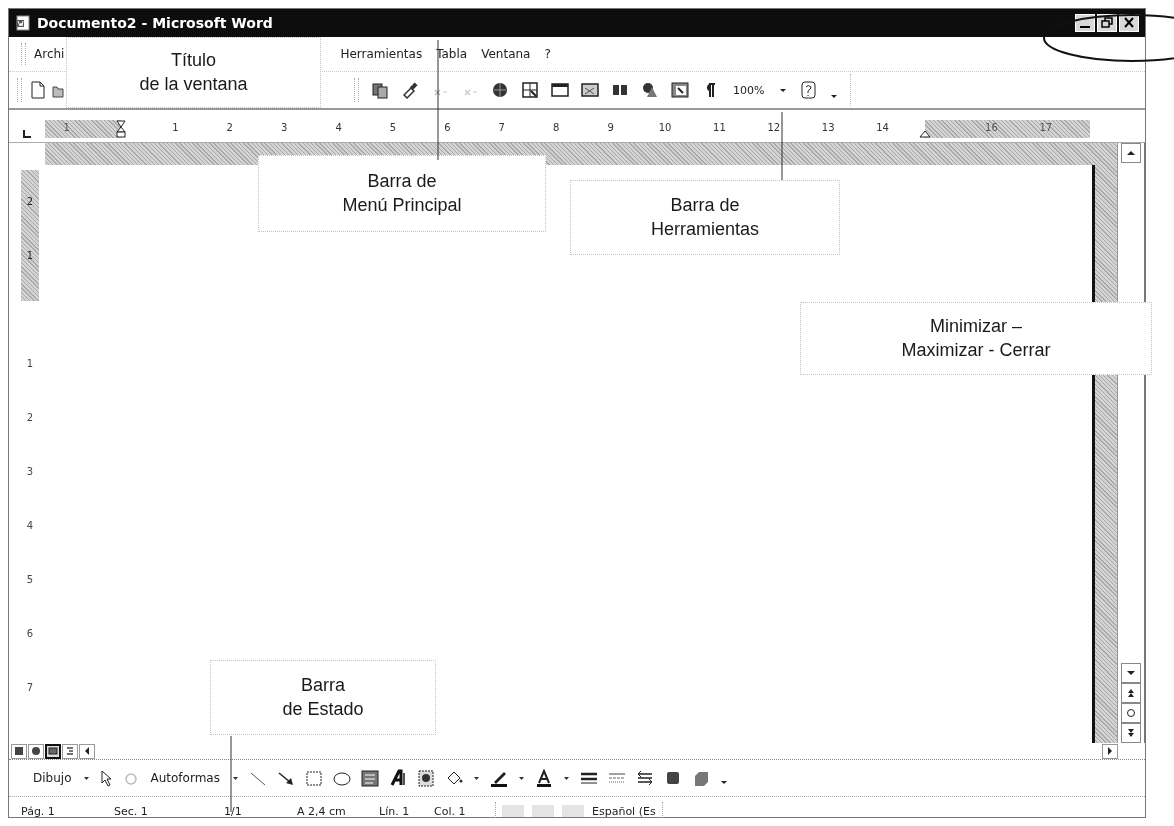 This screenshot has width=1174, height=826. I want to click on menu-item: ?, so click(547, 54).